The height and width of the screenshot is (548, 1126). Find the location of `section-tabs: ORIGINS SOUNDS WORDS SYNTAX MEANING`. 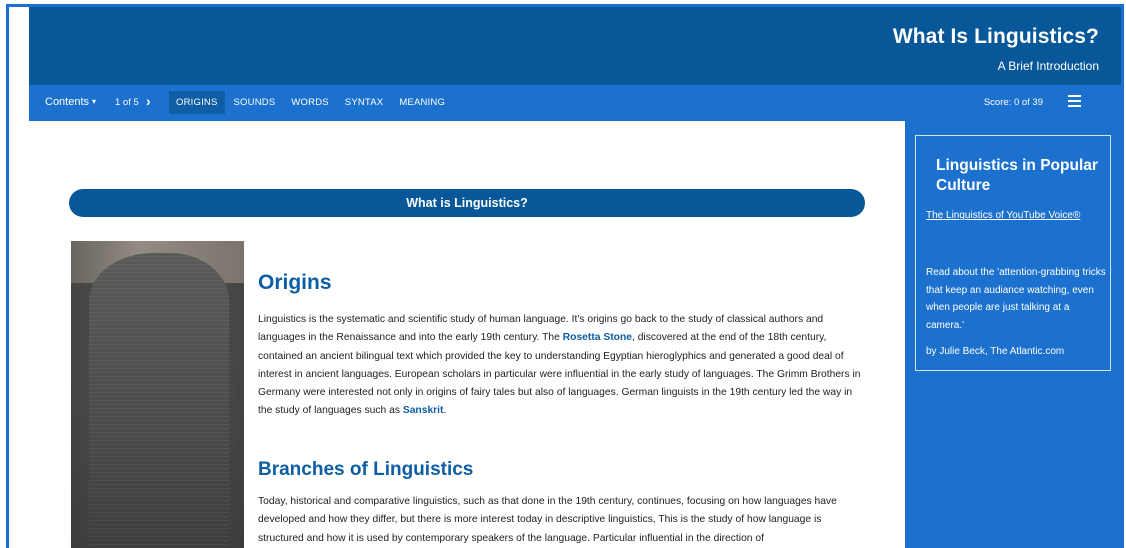

section-tabs: ORIGINS SOUNDS WORDS SYNTAX MEANING is located at coordinates (310, 102).